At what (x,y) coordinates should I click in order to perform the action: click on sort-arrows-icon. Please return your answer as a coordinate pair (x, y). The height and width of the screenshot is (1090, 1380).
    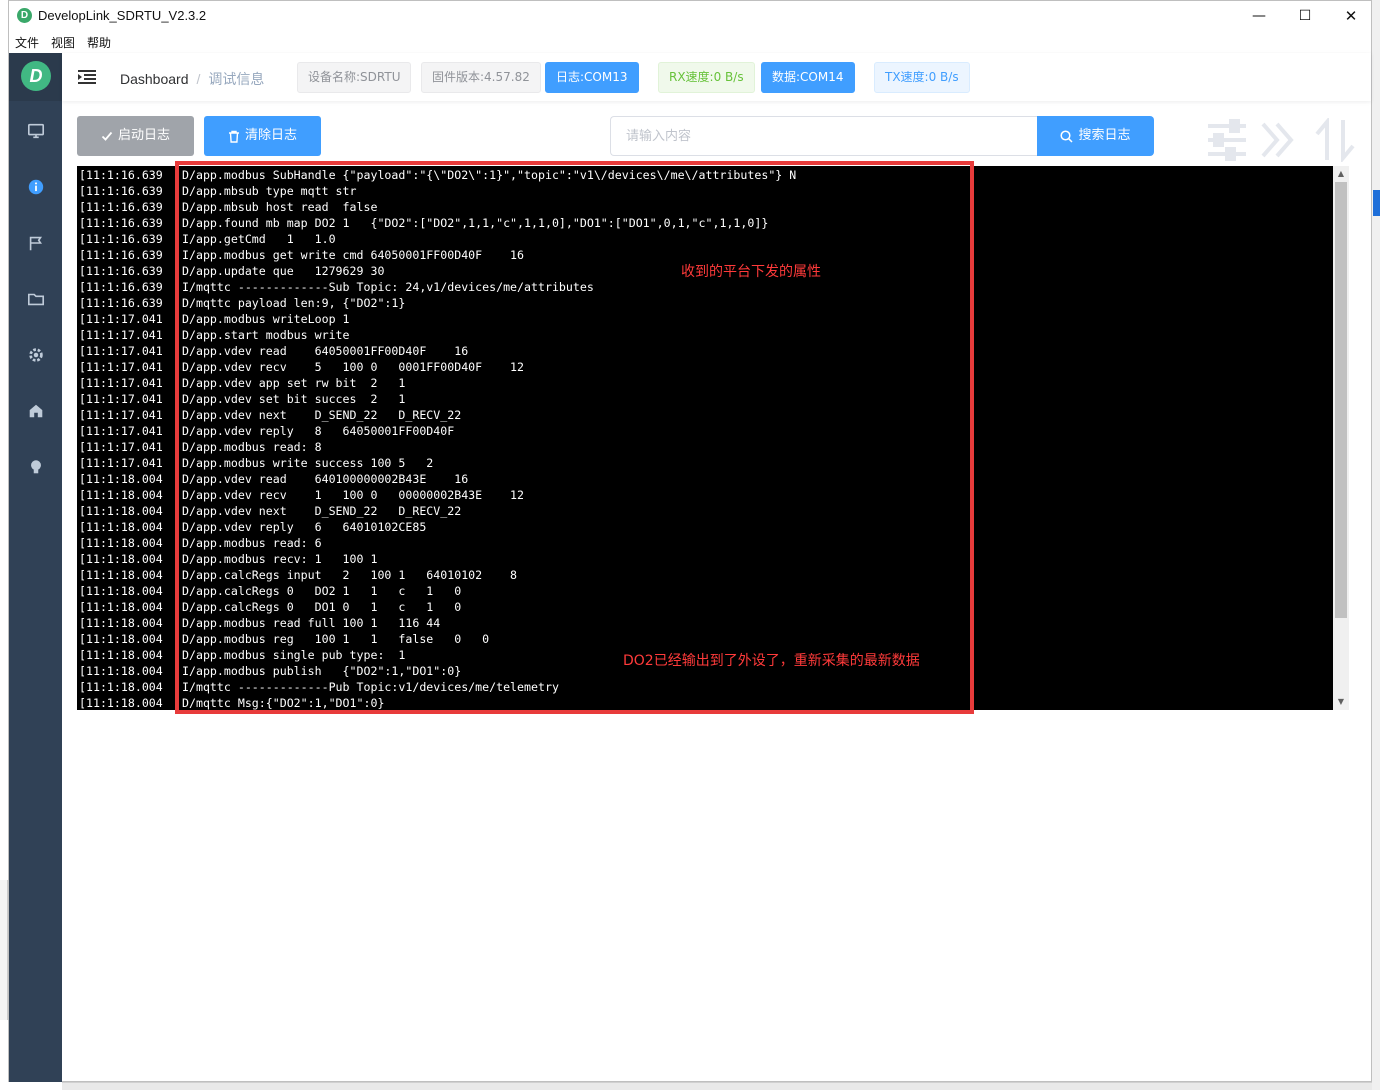
    Looking at the image, I should click on (1335, 140).